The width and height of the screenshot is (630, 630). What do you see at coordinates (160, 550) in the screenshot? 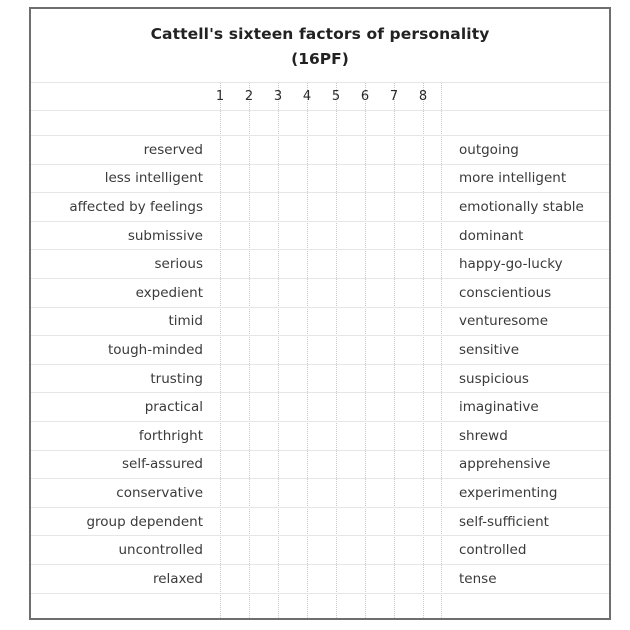
I see `factor-low-pole-label: uncontrolled` at bounding box center [160, 550].